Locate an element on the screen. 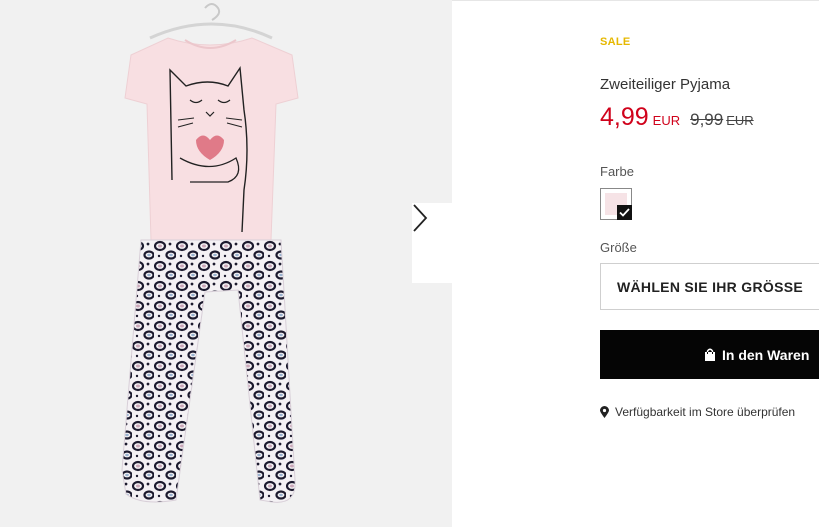 The image size is (819, 527). shopping-bag-icon is located at coordinates (710, 354).